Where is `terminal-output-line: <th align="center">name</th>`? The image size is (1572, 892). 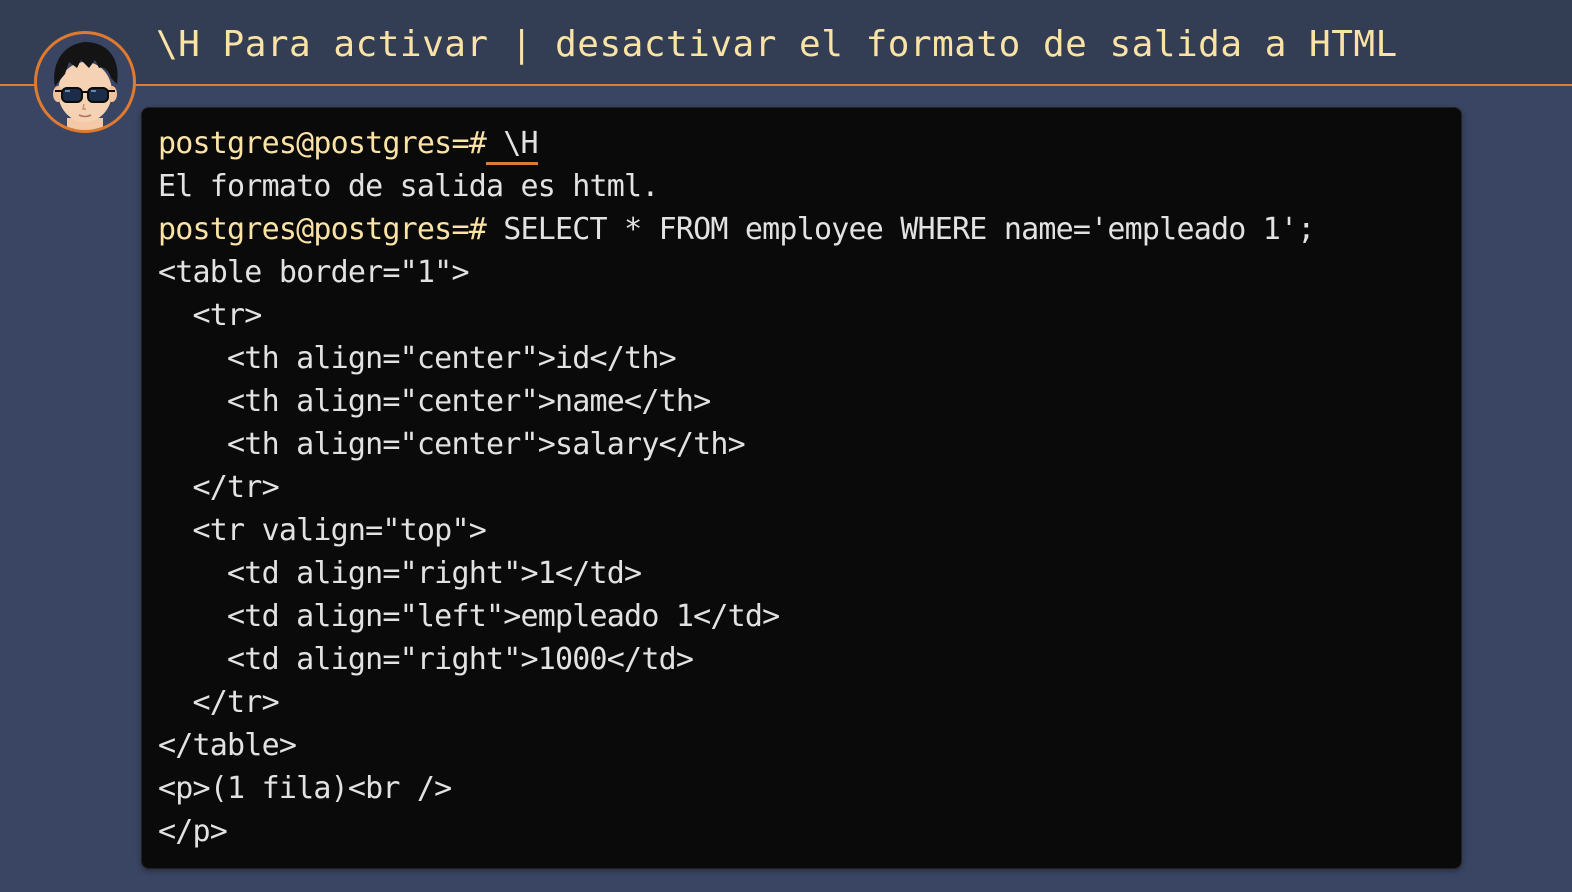
terminal-output-line: <th align="center">name</th> is located at coordinates (434, 401).